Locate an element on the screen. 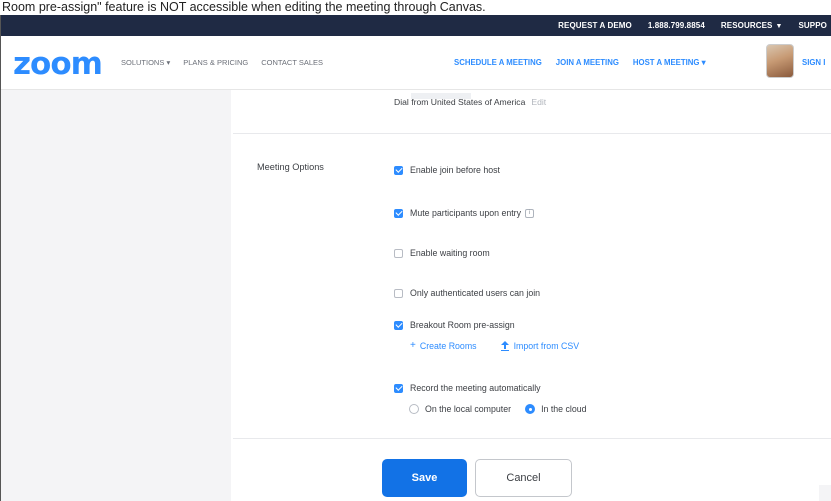  record-location-radios: On the local computer In the cloud is located at coordinates (498, 409).